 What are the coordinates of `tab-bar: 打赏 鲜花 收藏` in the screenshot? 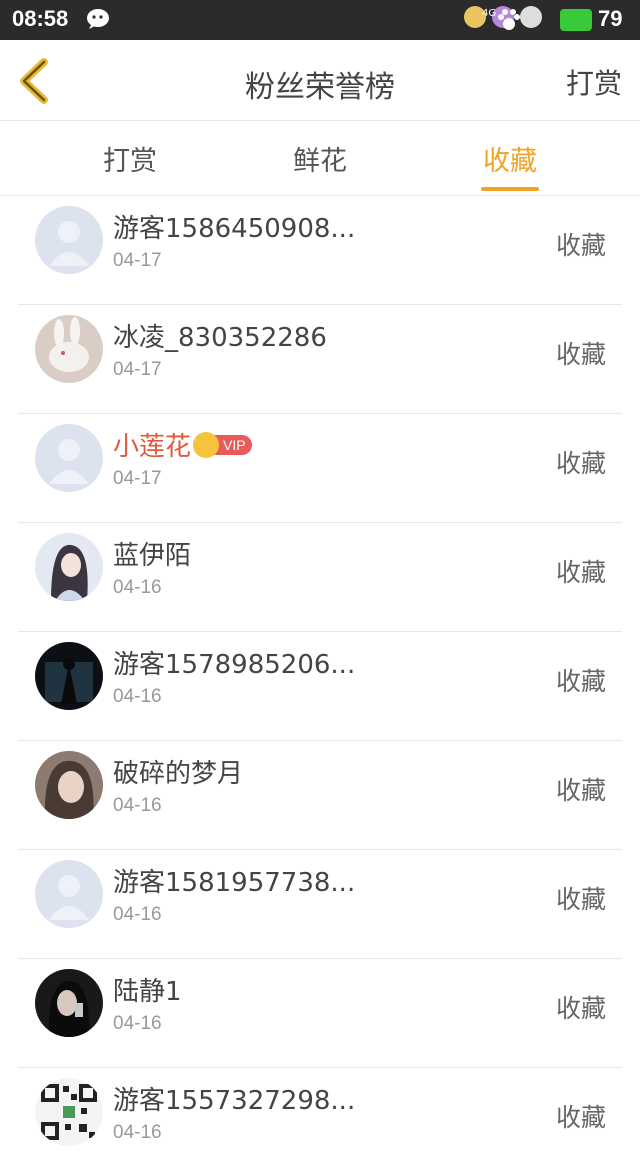 It's located at (320, 158).